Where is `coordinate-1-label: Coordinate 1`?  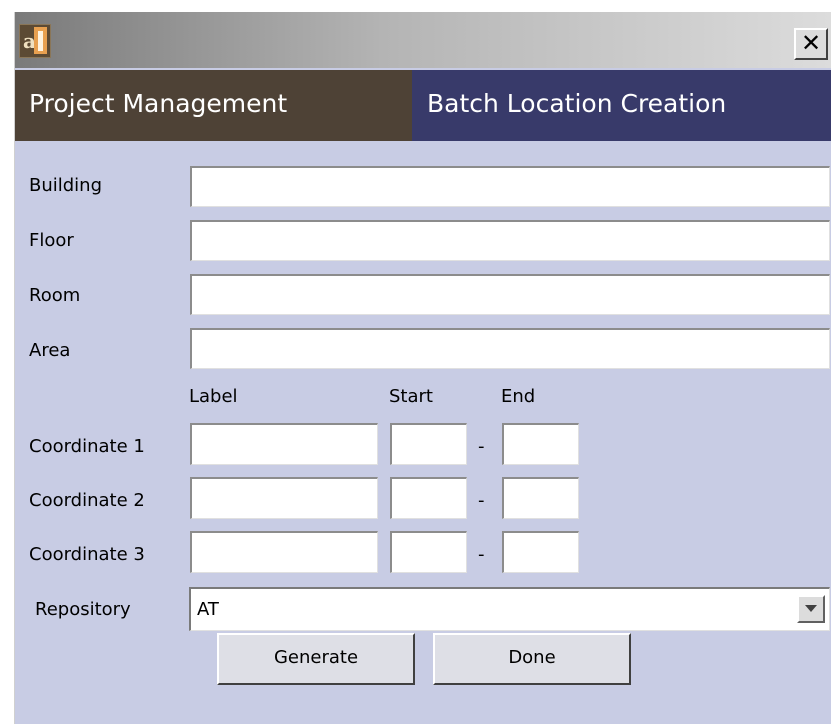 coordinate-1-label: Coordinate 1 is located at coordinates (87, 446).